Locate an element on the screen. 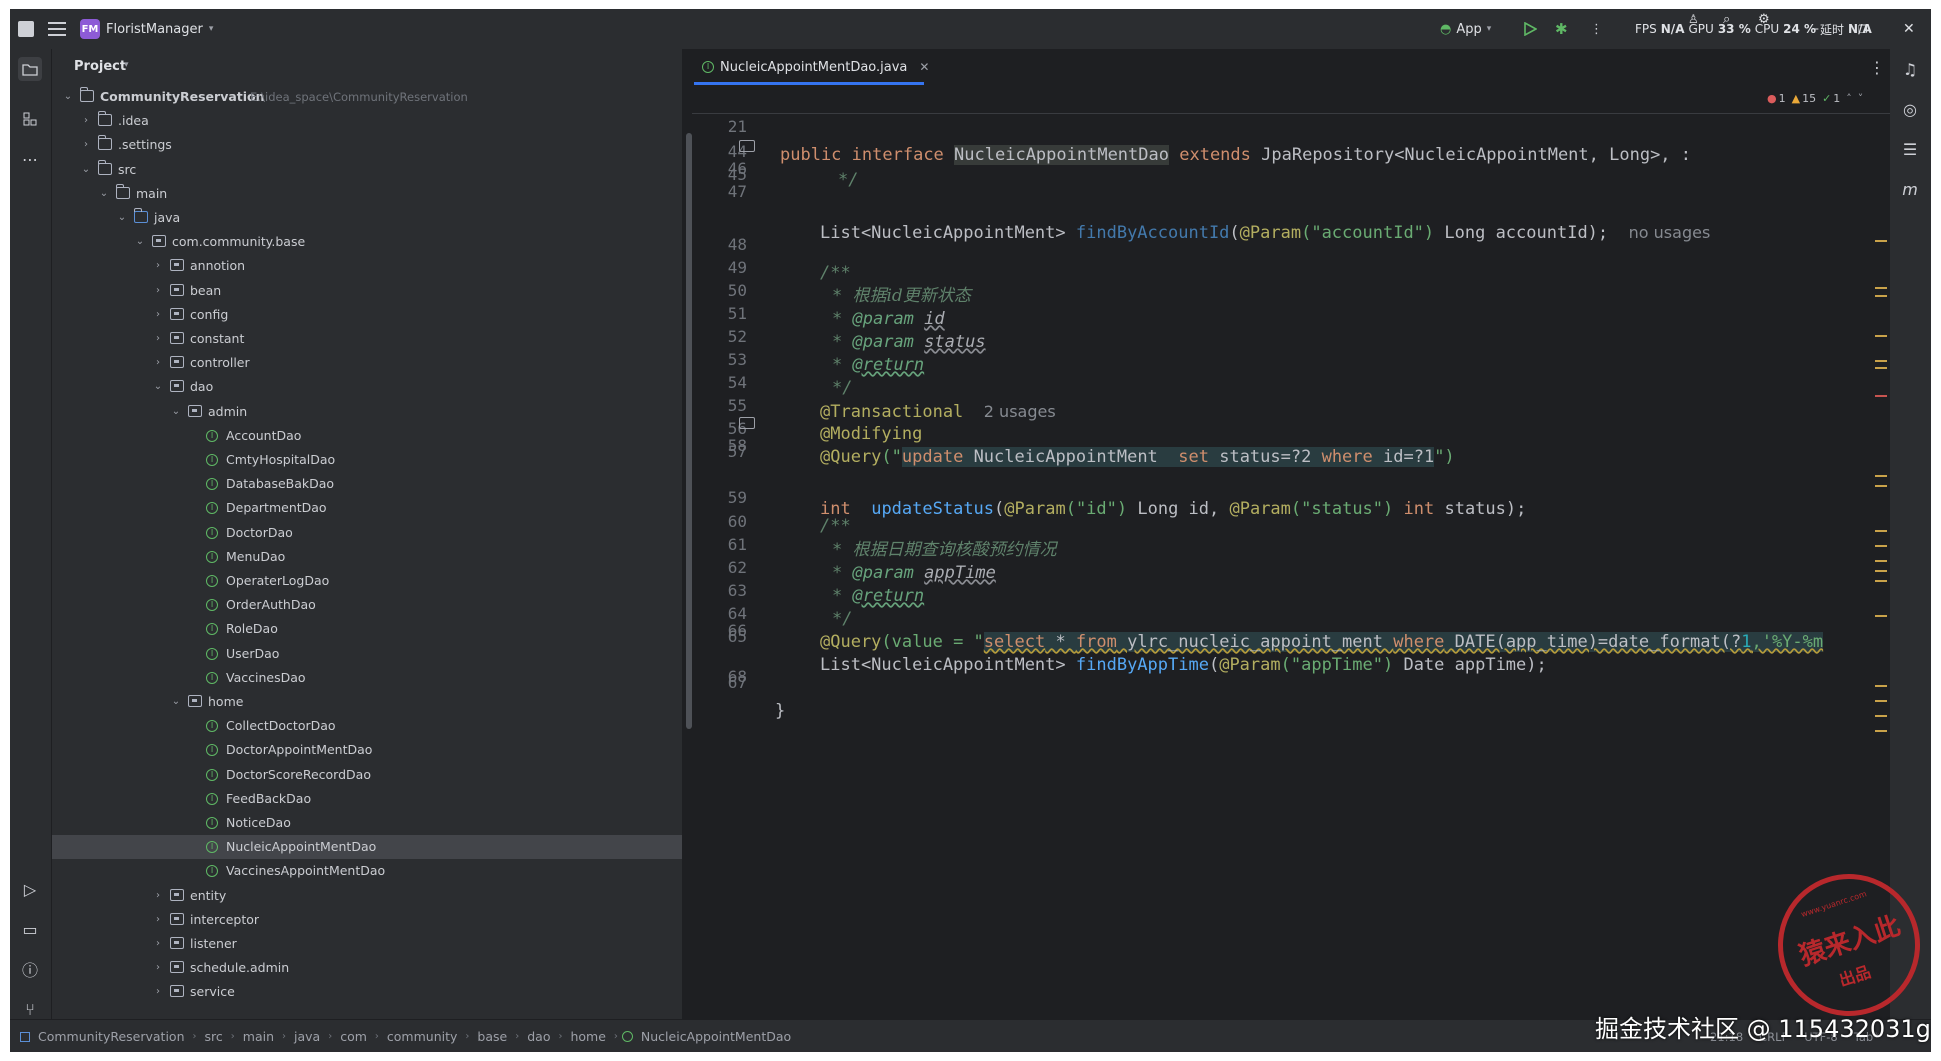 This screenshot has width=1941, height=1061. tree-item: I VaccinesAppointMentDao is located at coordinates (367, 871).